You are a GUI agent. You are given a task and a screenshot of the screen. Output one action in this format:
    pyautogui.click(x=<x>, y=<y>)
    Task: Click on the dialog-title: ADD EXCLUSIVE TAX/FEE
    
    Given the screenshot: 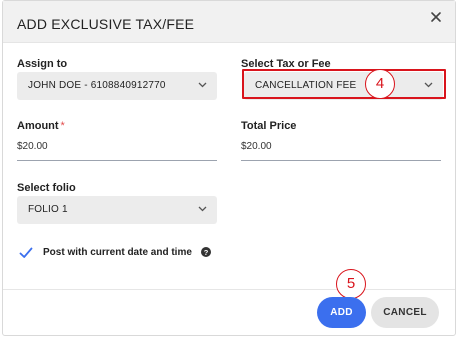 What is the action you would take?
    pyautogui.click(x=106, y=24)
    